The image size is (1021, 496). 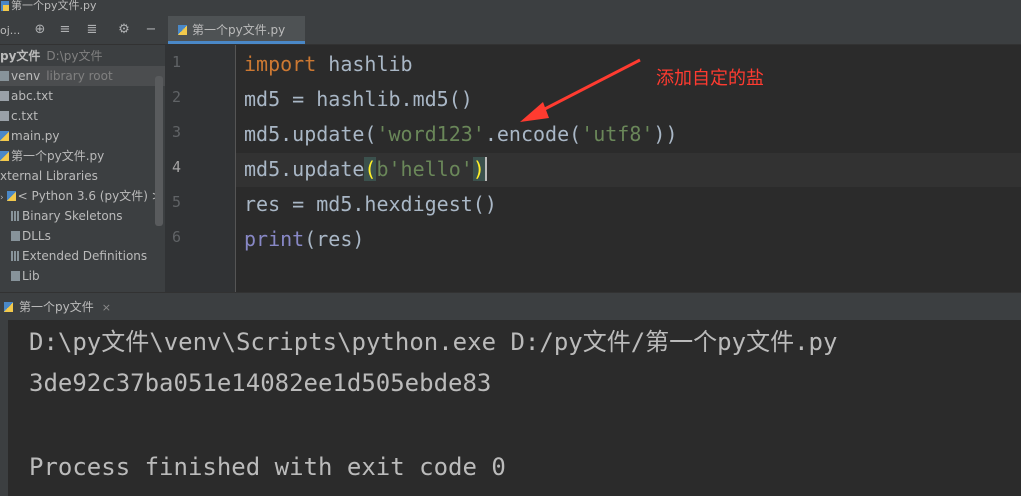 I want to click on tree-item-label: c.txt, so click(x=24, y=116).